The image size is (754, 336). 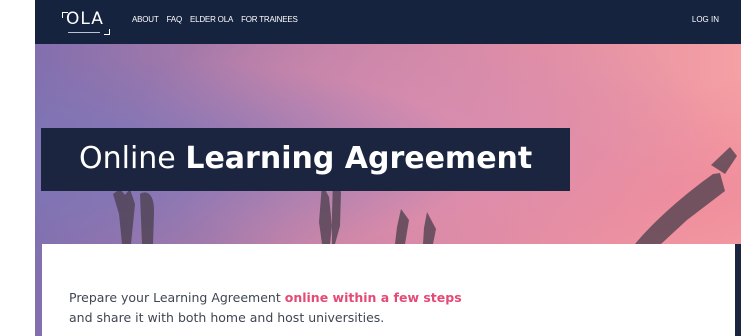 I want to click on logo-text: OLA, so click(x=85, y=19).